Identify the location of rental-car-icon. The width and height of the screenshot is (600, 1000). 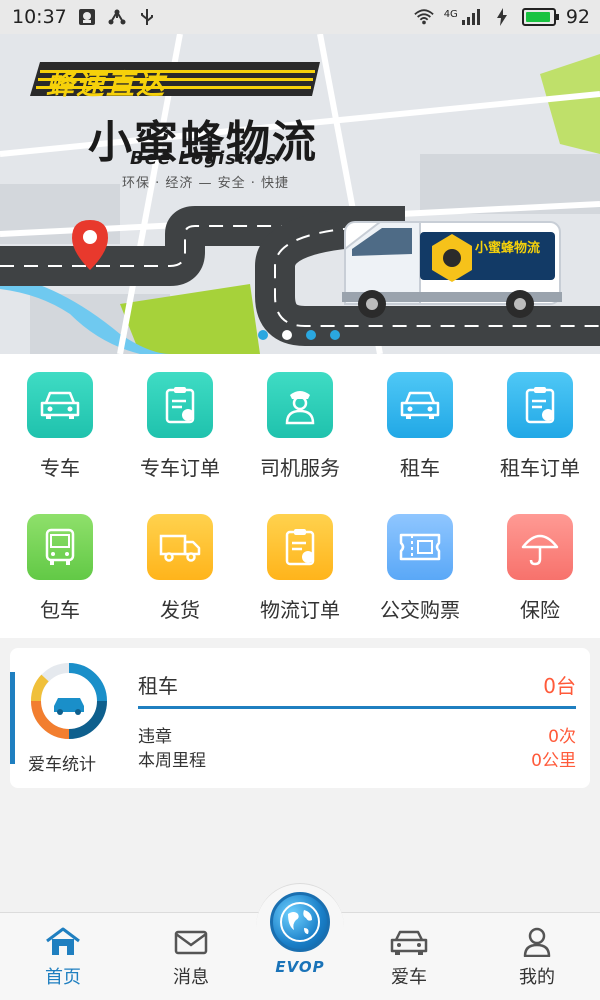
(420, 405).